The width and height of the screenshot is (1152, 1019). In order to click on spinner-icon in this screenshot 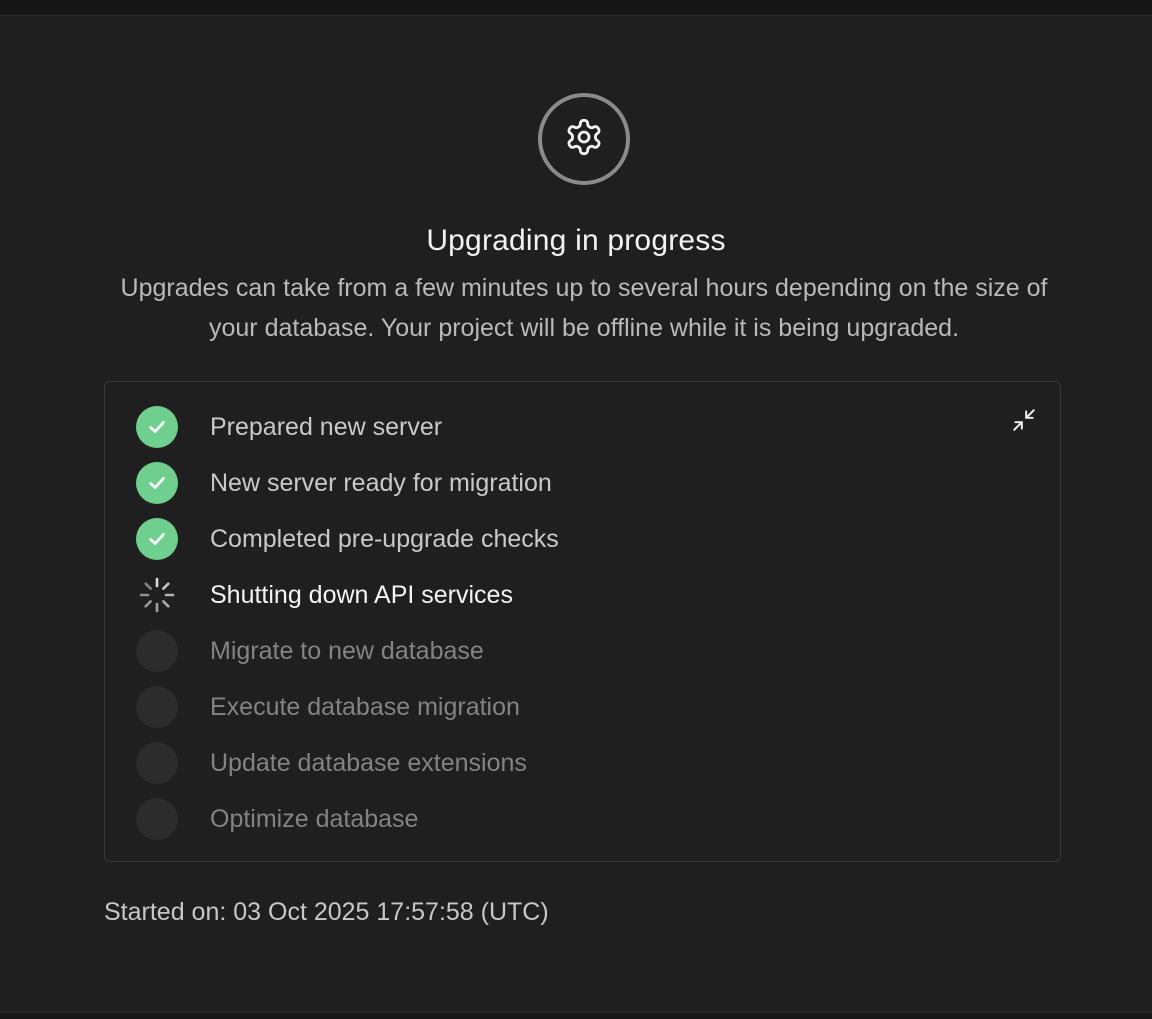, I will do `click(157, 595)`.